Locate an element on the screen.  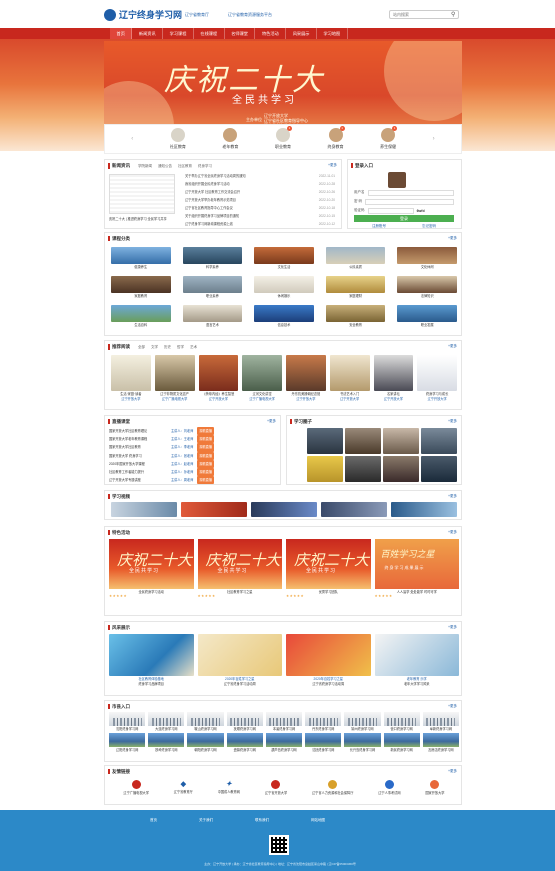
book-item: 生活·家庭·读者 辽宁开放大学 is located at coordinates (131, 378).